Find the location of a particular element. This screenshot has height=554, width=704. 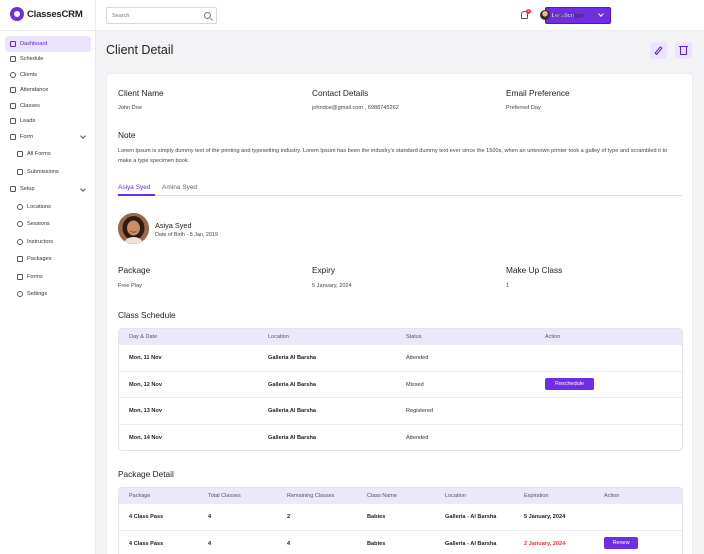

column-header: Class Name is located at coordinates (382, 495).